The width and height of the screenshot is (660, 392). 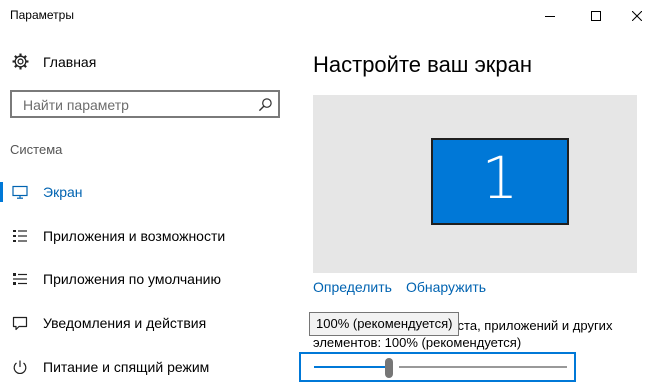 I want to click on display-1-tile: 1, so click(x=500, y=181).